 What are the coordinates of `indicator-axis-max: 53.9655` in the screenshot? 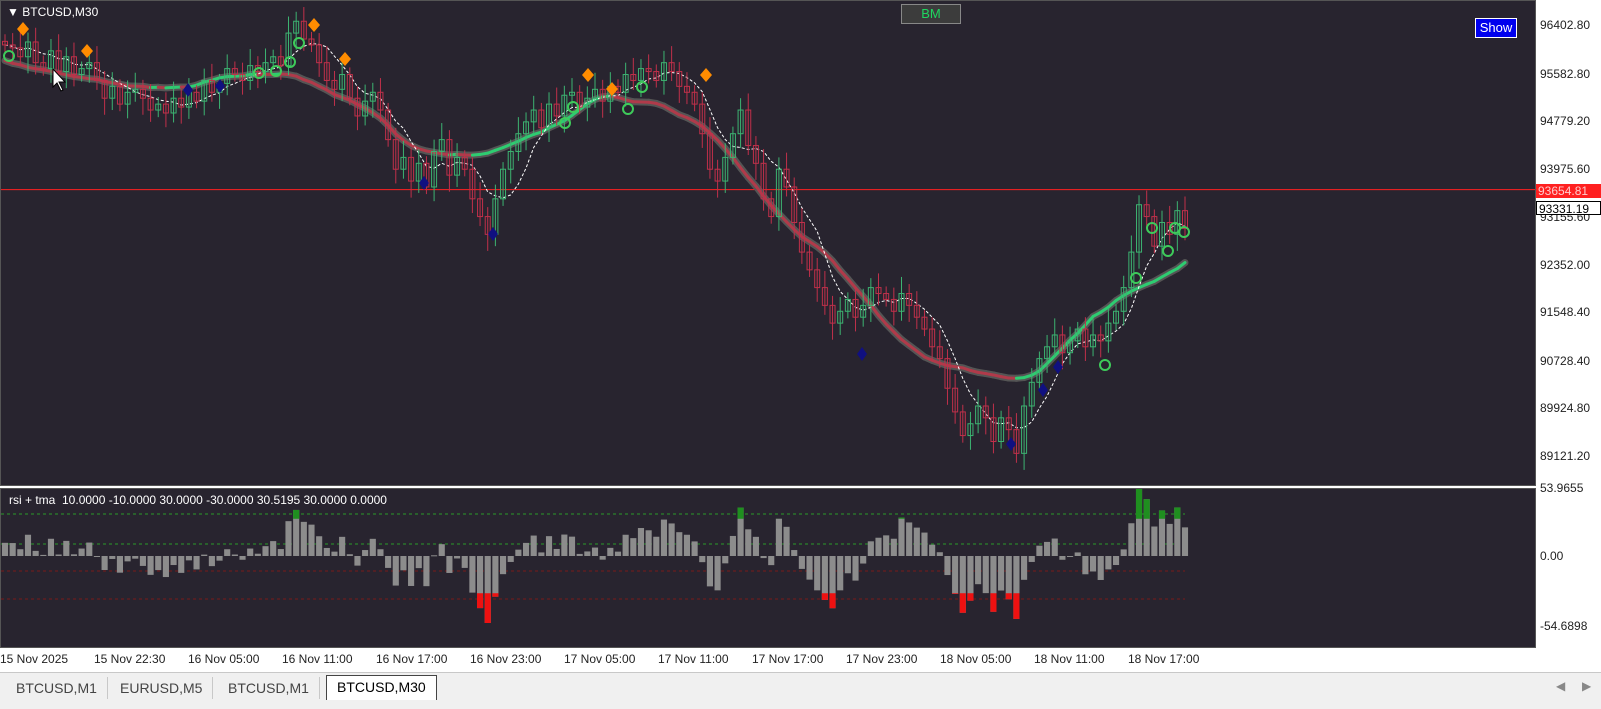 It's located at (1561, 488).